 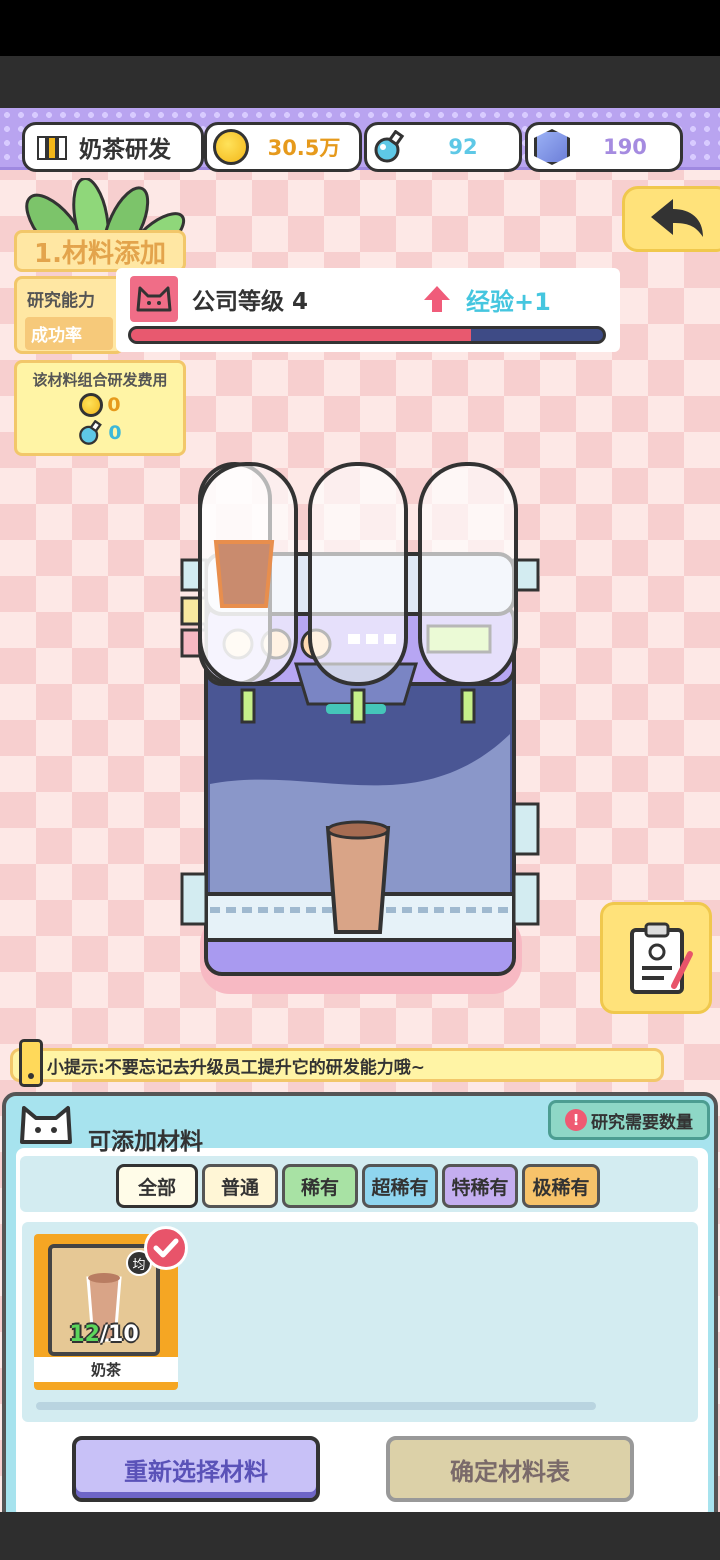 What do you see at coordinates (84, 1334) in the screenshot?
I see `material-have-count: 12` at bounding box center [84, 1334].